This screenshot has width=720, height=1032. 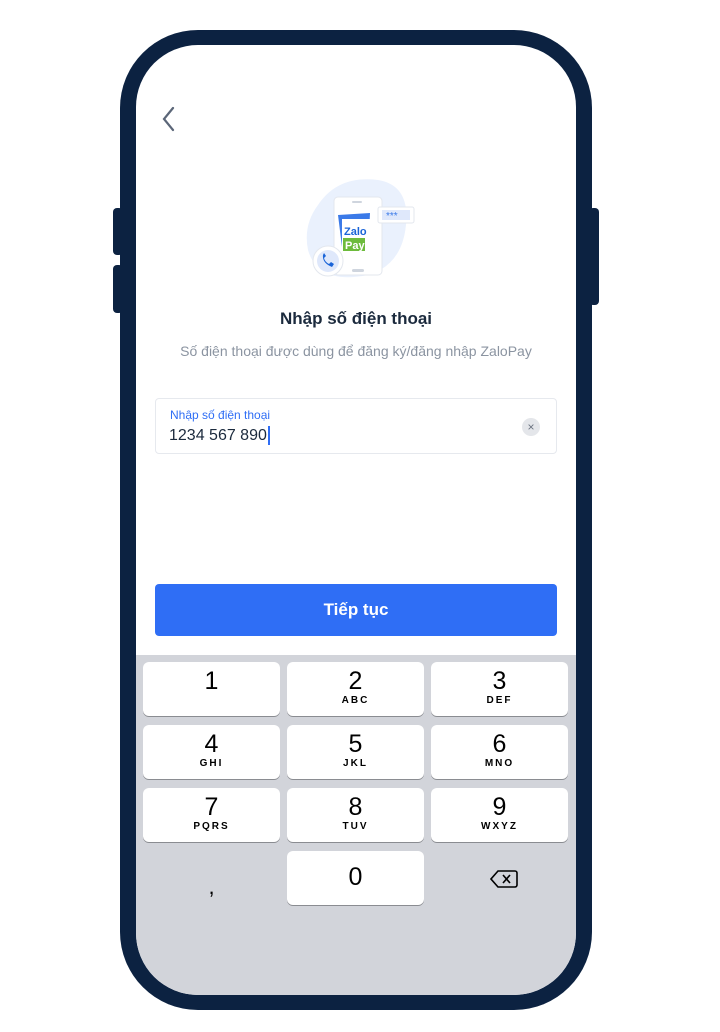 I want to click on key-letters: WXYZ, so click(x=499, y=826).